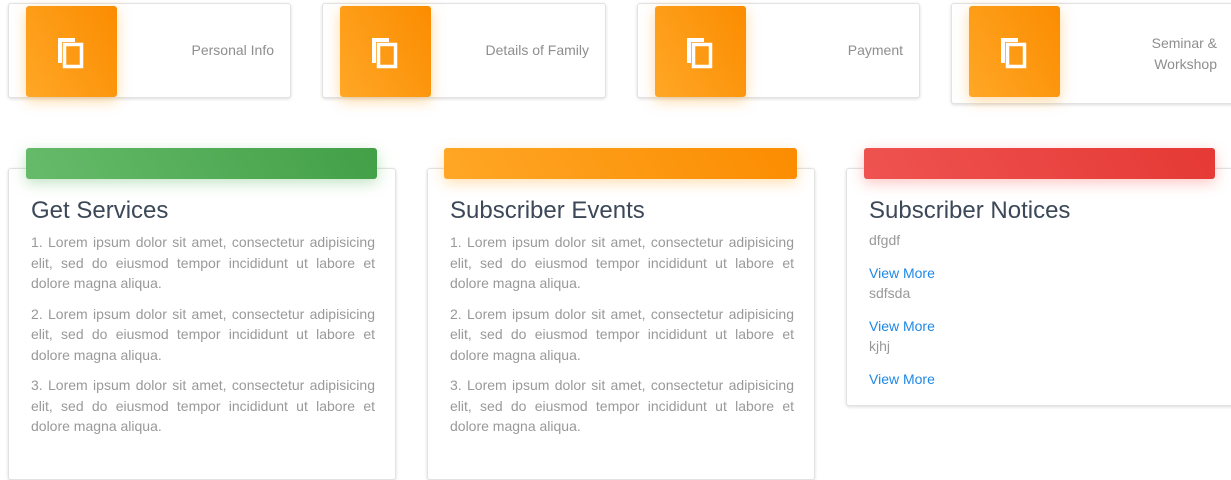  What do you see at coordinates (464, 50) in the screenshot?
I see `tile-details-of-family: Details of Family` at bounding box center [464, 50].